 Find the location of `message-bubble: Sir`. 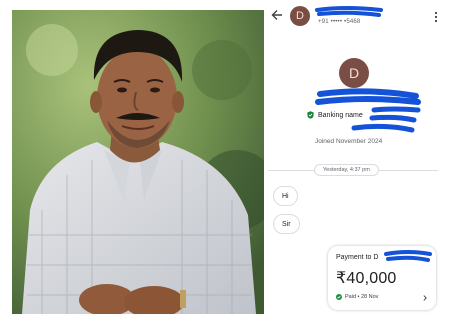

message-bubble: Sir is located at coordinates (286, 224).